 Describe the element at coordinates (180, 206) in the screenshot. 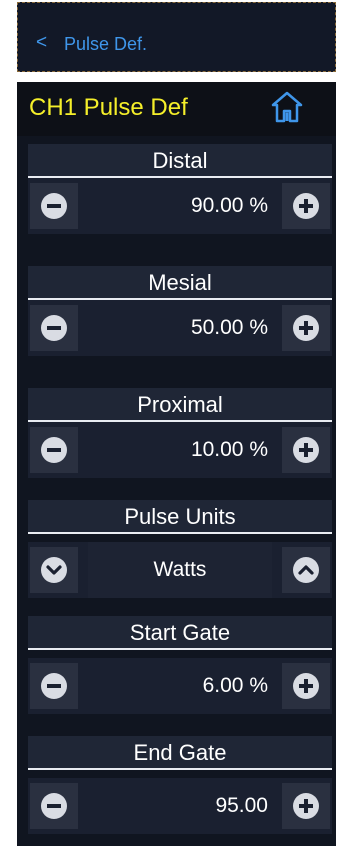

I see `distal-control: 90.00 %` at that location.